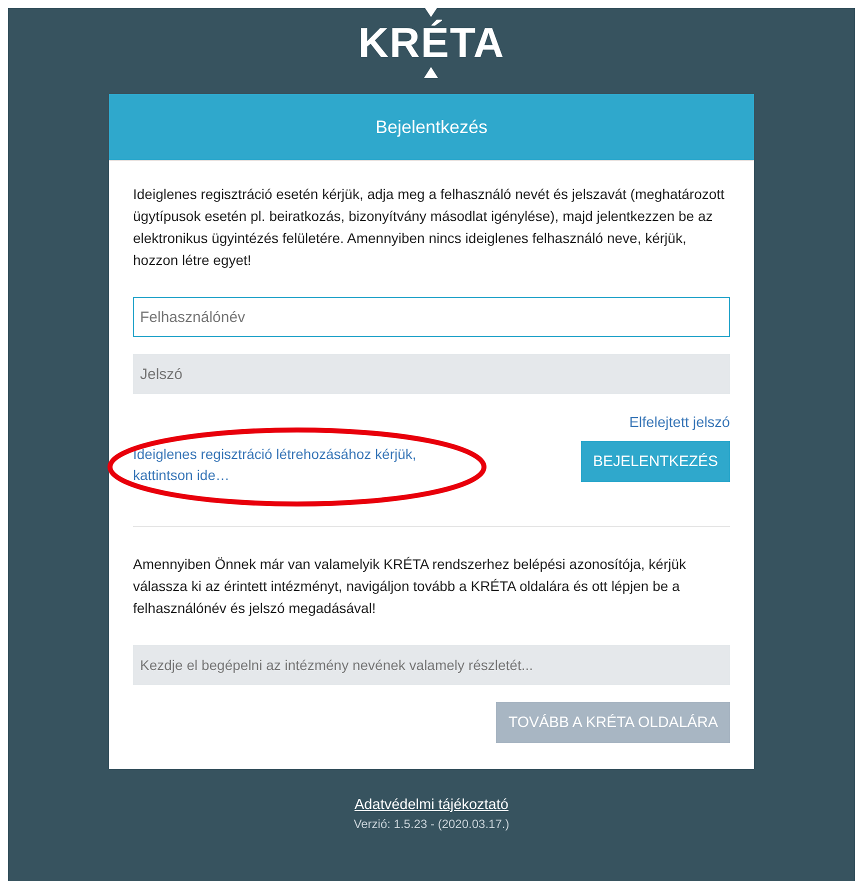 The image size is (861, 881). What do you see at coordinates (410, 586) in the screenshot?
I see `kreta-info-text: Amennyiben Önnek már van valamelyik KRÉTA rendszerhez belépési azonosítója, kérjük válassza ki az érintett intézményt, navigáljon tovább a KRÉTA oldalára és ott lépjen be a felhasználónév és jelszó megadásával!` at bounding box center [410, 586].